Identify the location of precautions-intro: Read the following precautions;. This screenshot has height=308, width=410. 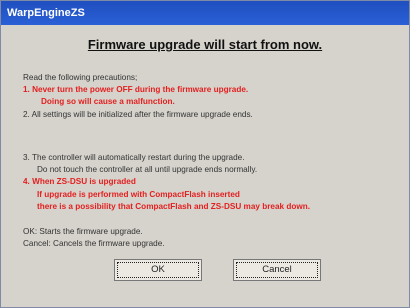
(80, 77).